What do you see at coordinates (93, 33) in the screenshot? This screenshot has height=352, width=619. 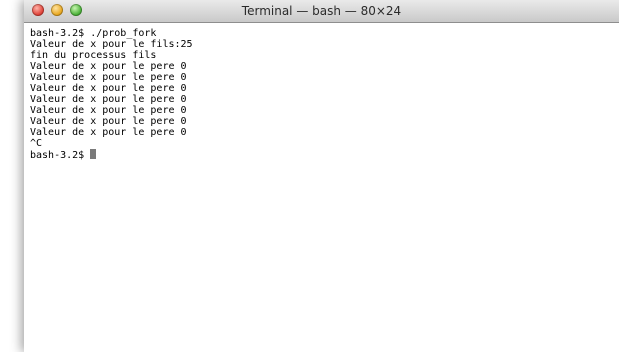 I see `output-line: bash-3.2$ ./prob_fork` at bounding box center [93, 33].